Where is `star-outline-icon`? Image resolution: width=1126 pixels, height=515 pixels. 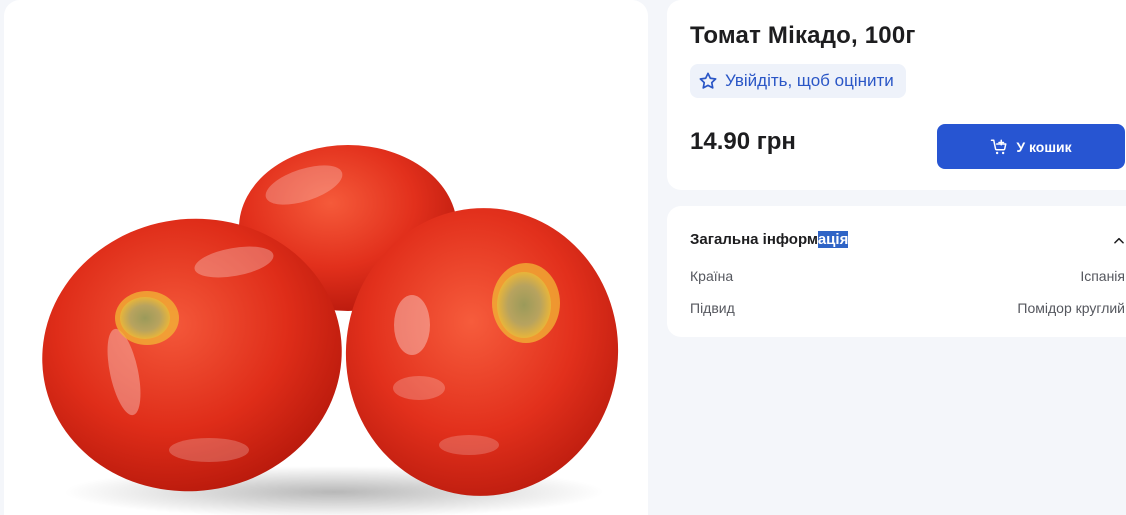 star-outline-icon is located at coordinates (708, 80).